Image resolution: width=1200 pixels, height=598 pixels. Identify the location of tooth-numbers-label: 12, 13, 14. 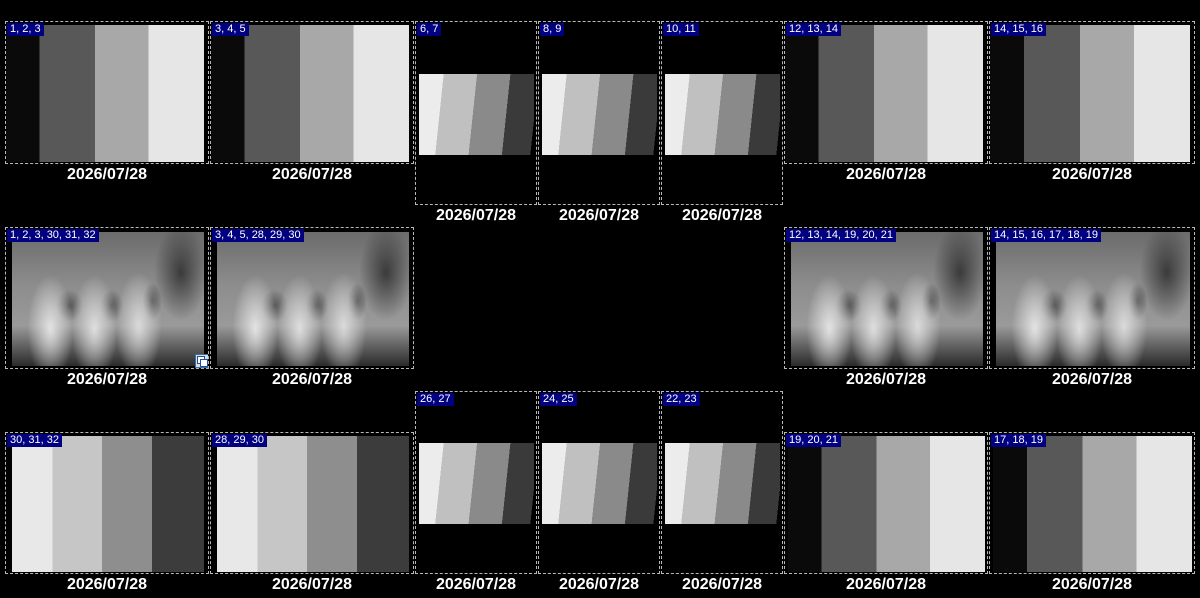
(813, 29).